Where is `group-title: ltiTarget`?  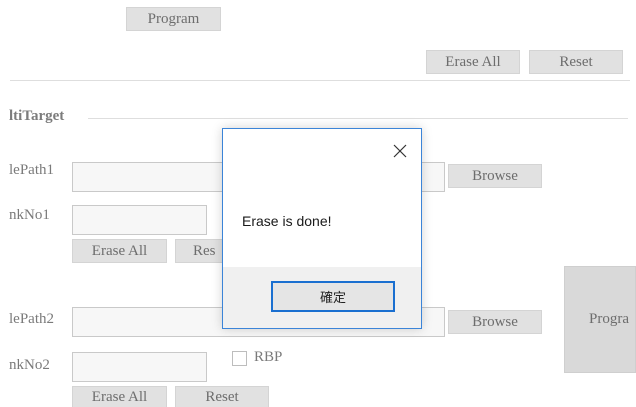 group-title: ltiTarget is located at coordinates (37, 116).